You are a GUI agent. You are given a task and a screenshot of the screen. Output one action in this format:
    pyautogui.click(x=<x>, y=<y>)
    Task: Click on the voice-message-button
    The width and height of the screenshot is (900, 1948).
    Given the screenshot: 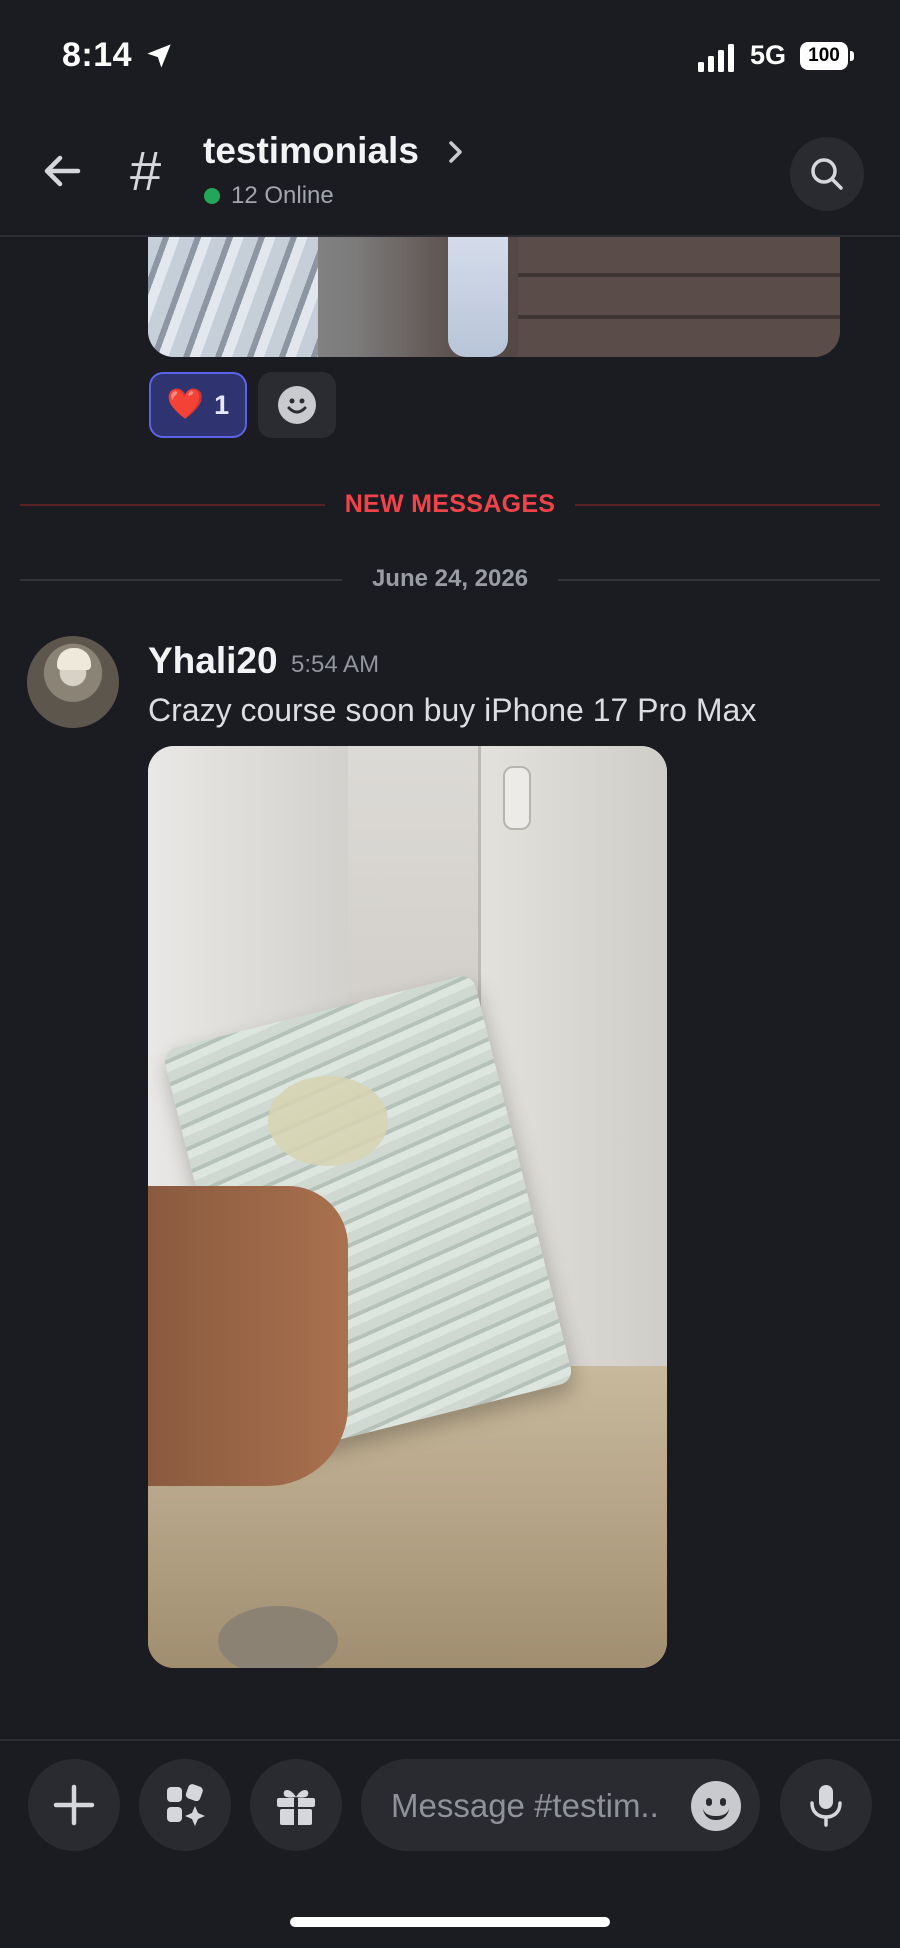 What is the action you would take?
    pyautogui.click(x=826, y=1805)
    